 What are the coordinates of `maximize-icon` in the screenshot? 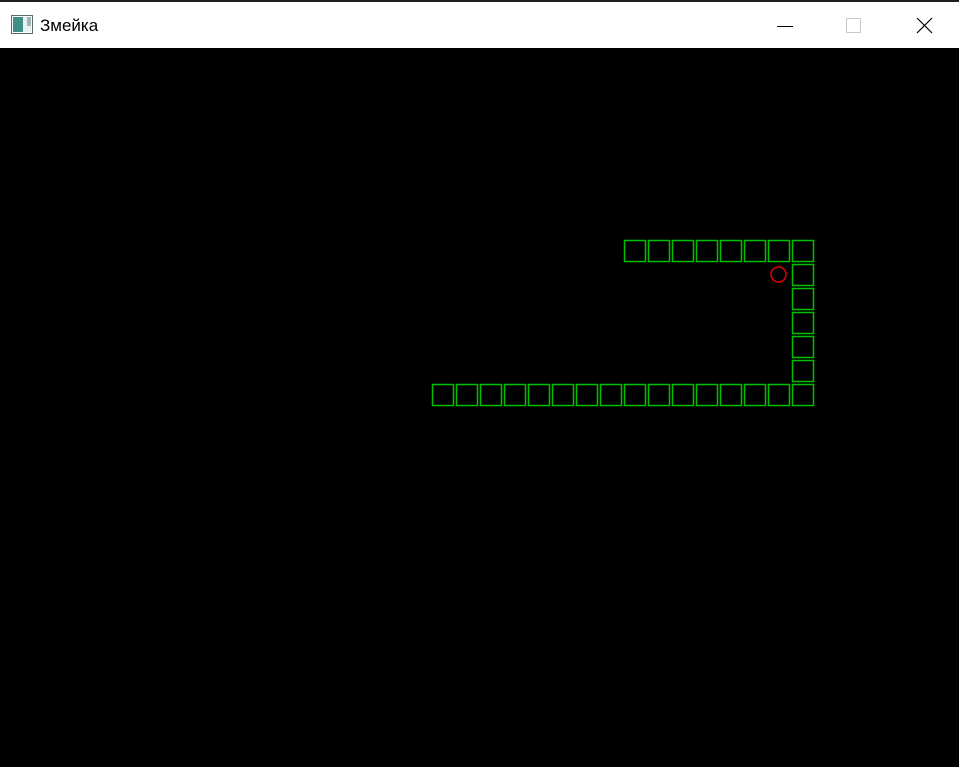 It's located at (853, 25).